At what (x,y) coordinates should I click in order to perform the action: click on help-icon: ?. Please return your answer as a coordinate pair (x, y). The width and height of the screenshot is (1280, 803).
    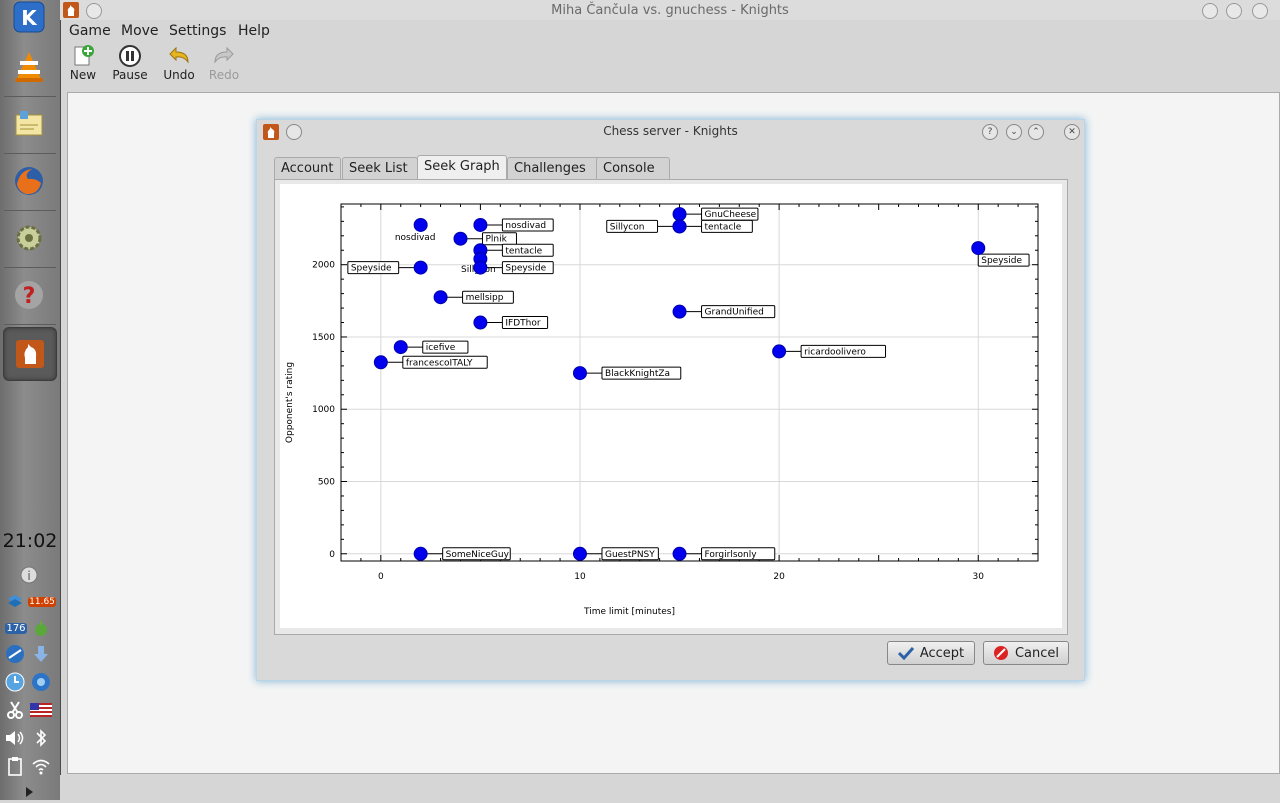
    Looking at the image, I should click on (29, 295).